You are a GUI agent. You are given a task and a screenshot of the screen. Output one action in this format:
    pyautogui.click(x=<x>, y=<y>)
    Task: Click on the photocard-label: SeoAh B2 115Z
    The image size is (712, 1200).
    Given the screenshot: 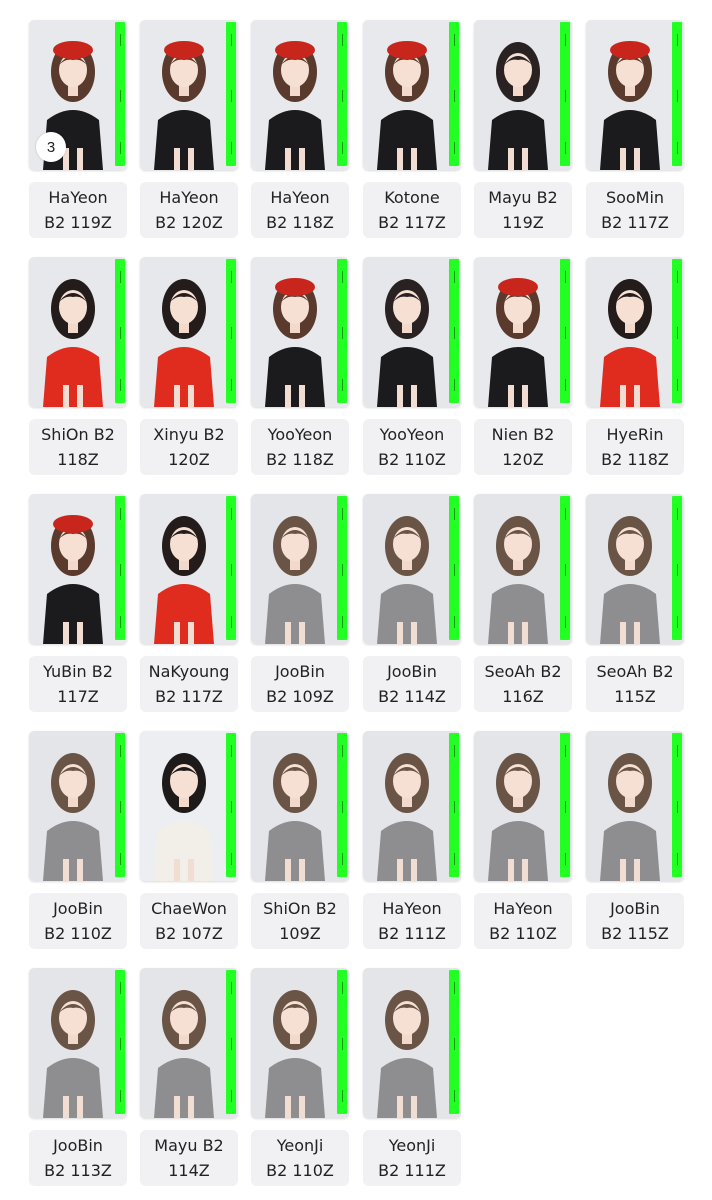 What is the action you would take?
    pyautogui.click(x=635, y=684)
    